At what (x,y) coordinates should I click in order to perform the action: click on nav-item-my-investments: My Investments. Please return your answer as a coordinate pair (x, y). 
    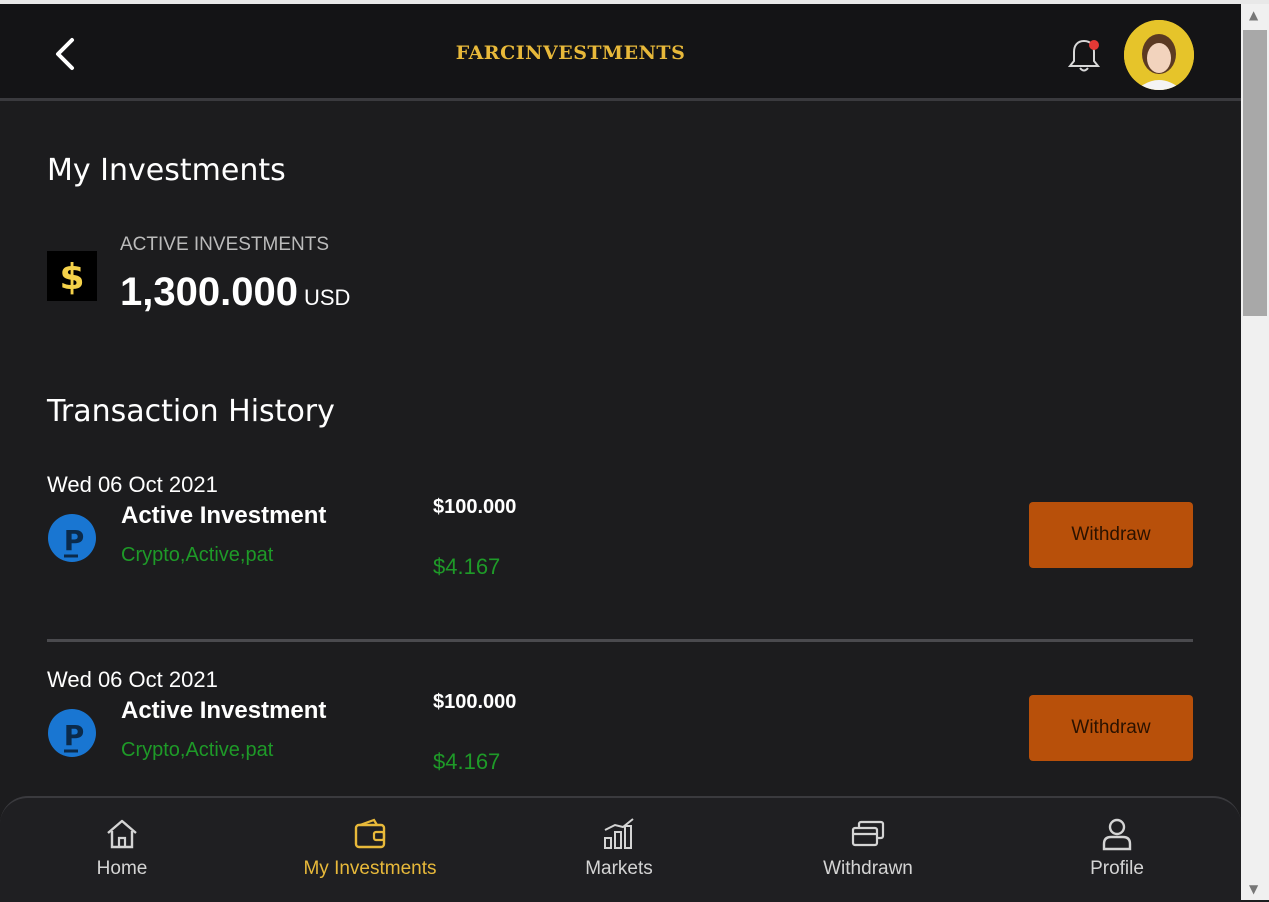
    Looking at the image, I should click on (370, 848).